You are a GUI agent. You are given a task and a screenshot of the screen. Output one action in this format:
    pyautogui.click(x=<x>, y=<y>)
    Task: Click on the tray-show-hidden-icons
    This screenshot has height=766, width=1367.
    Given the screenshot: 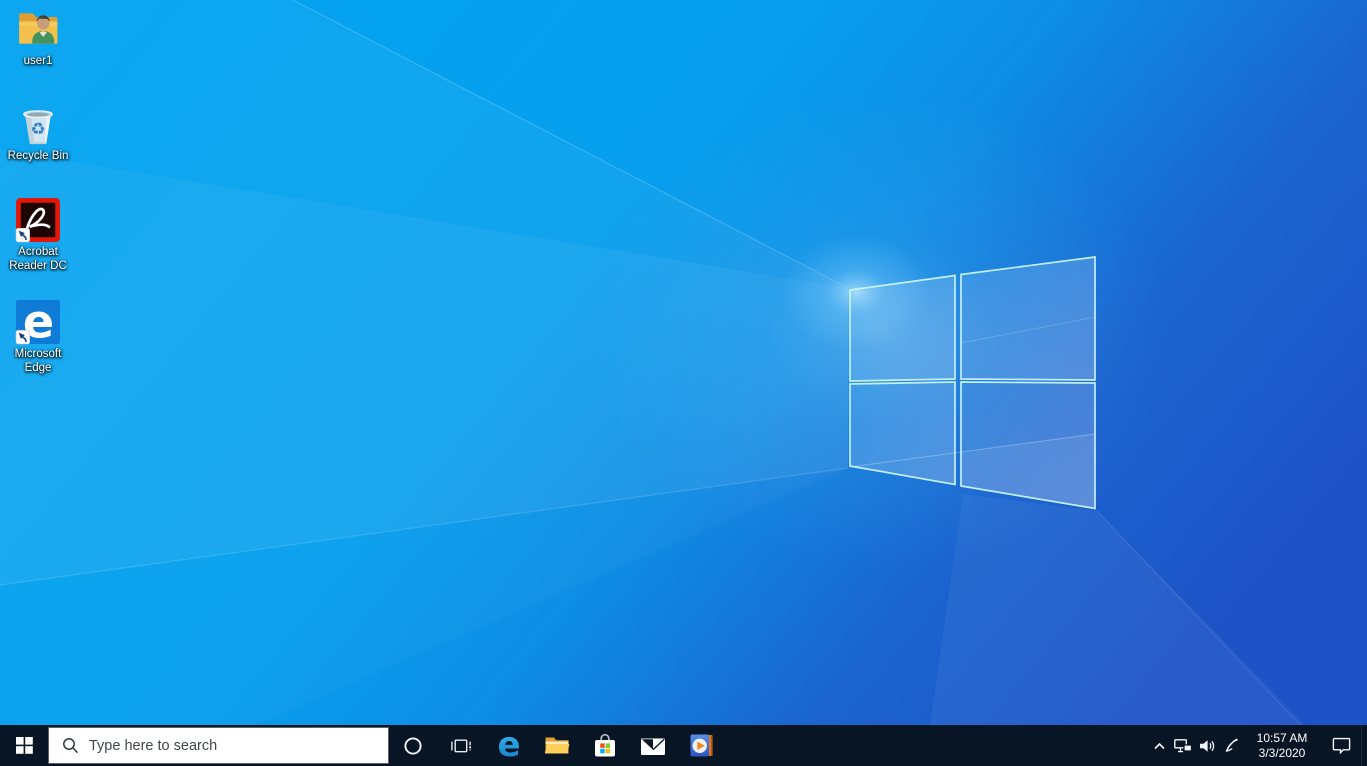 What is the action you would take?
    pyautogui.click(x=1159, y=745)
    